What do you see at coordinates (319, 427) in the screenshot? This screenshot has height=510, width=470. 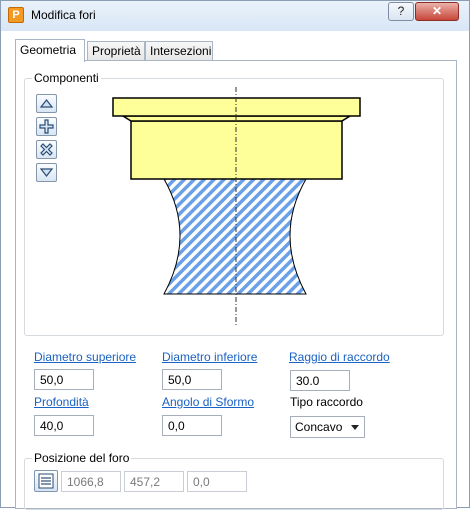 I see `tipo-raccordo-value: Concavo` at bounding box center [319, 427].